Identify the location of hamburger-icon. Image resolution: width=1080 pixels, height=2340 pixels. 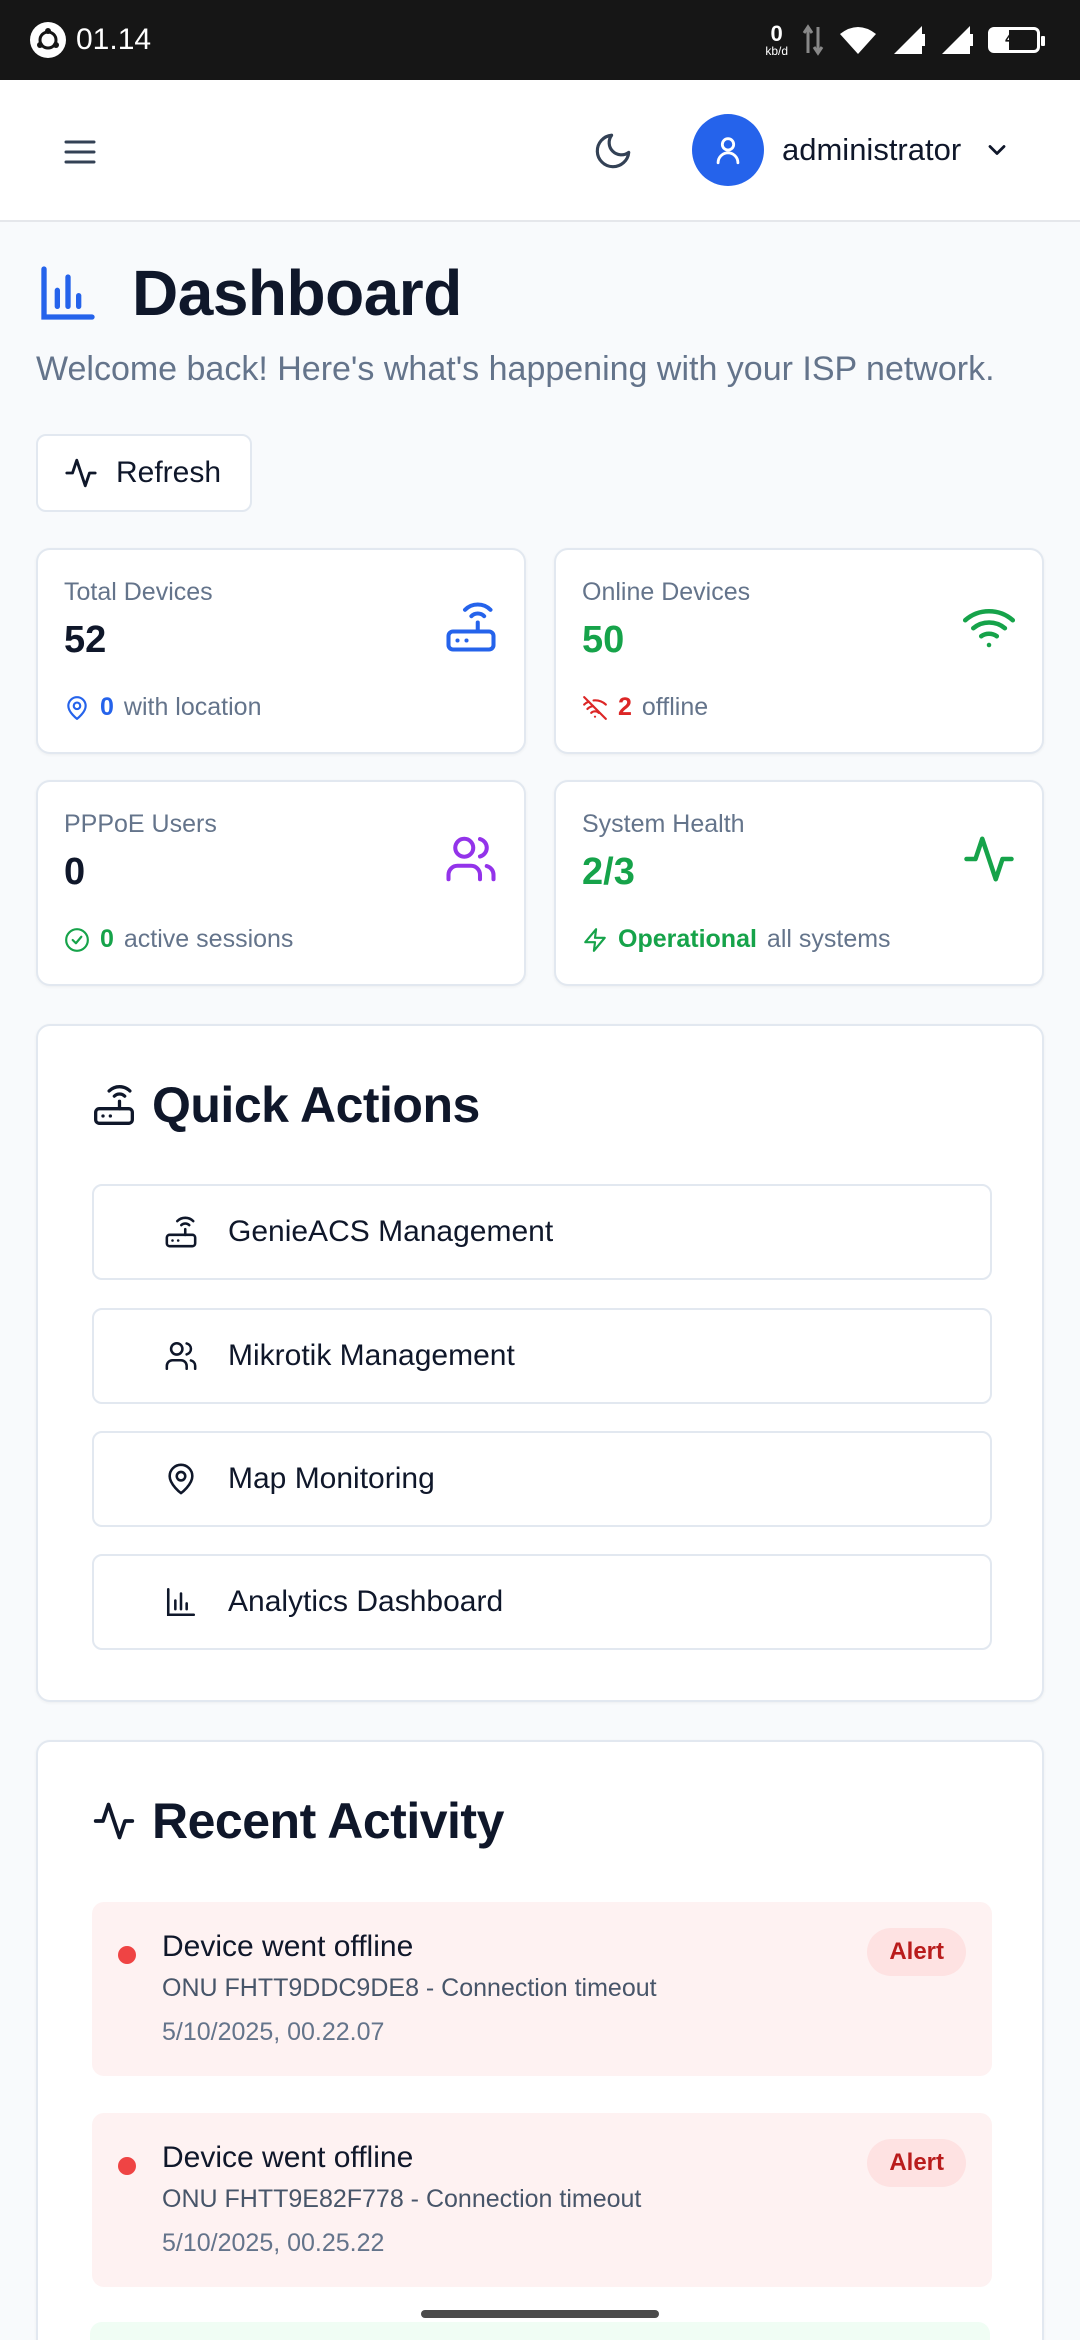
(80, 152).